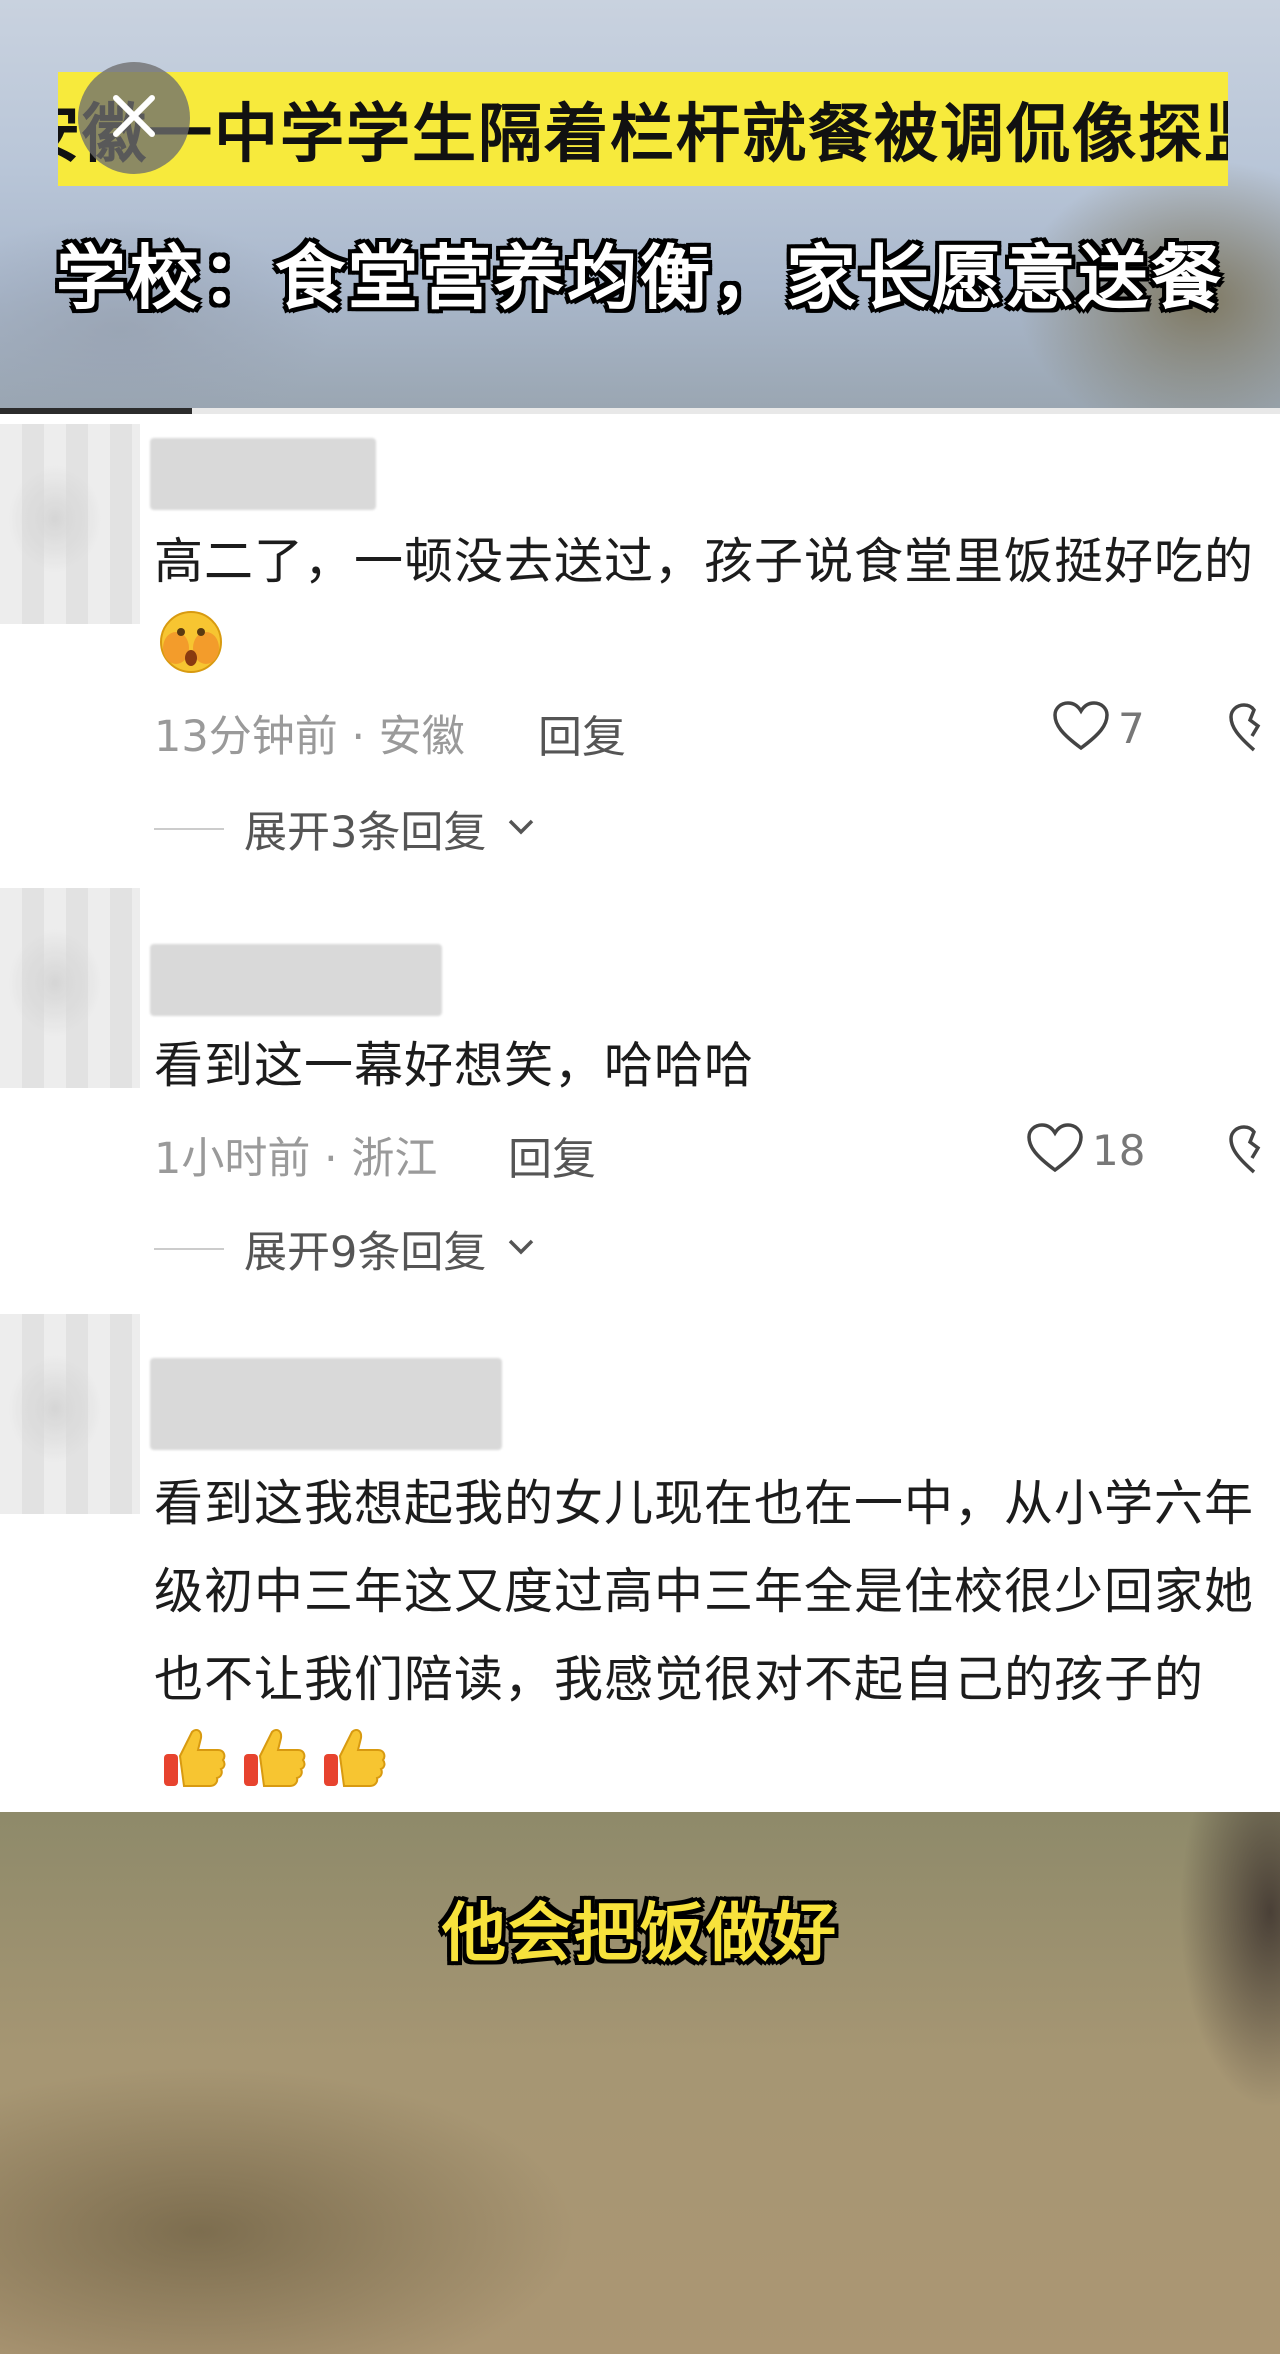 The width and height of the screenshot is (1280, 2354). Describe the element at coordinates (365, 833) in the screenshot. I see `expand-replies-label: 展开3条回复` at that location.